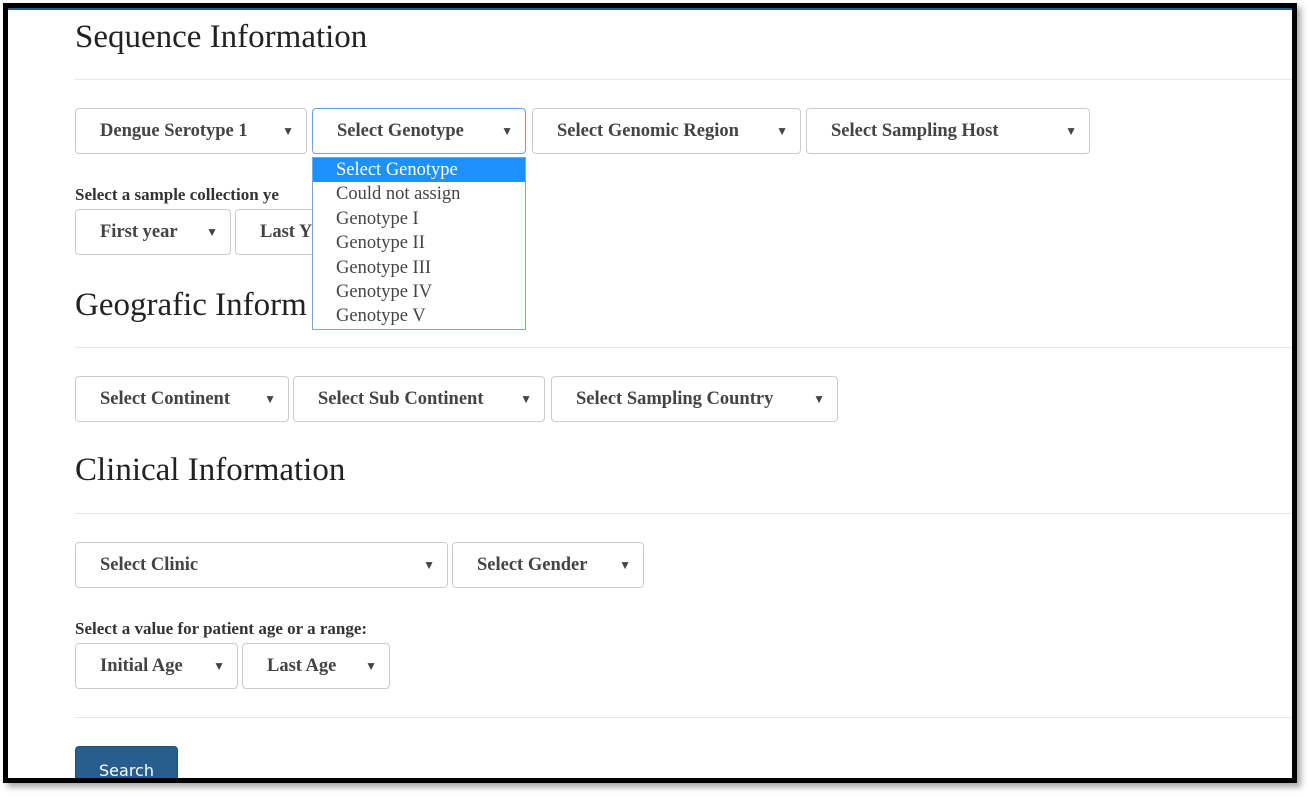  I want to click on initial-age-select: Initial Age ▼, so click(156, 666).